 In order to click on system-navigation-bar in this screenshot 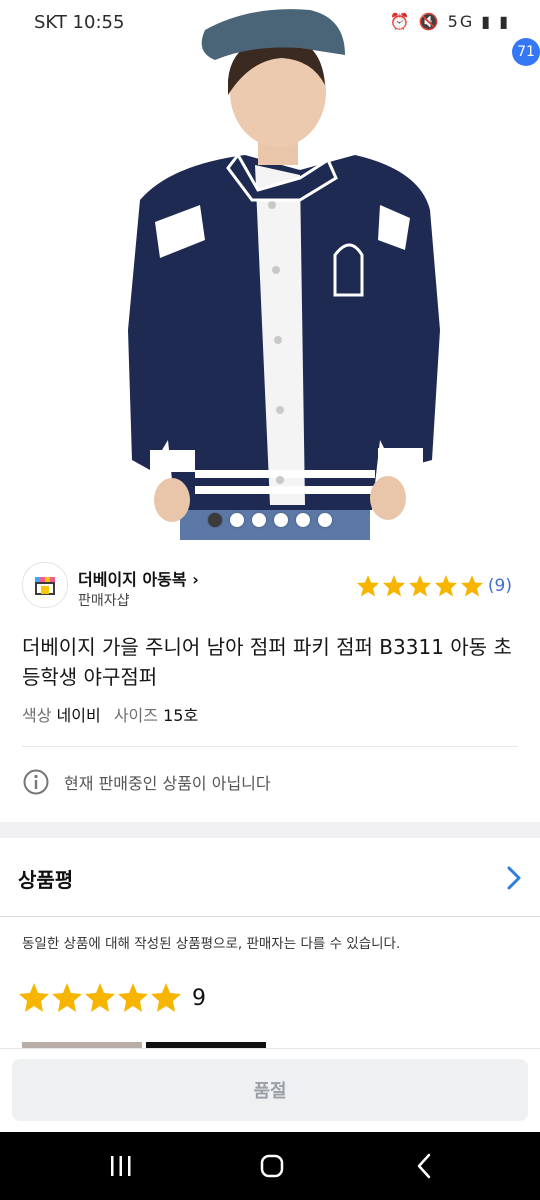, I will do `click(270, 1166)`.